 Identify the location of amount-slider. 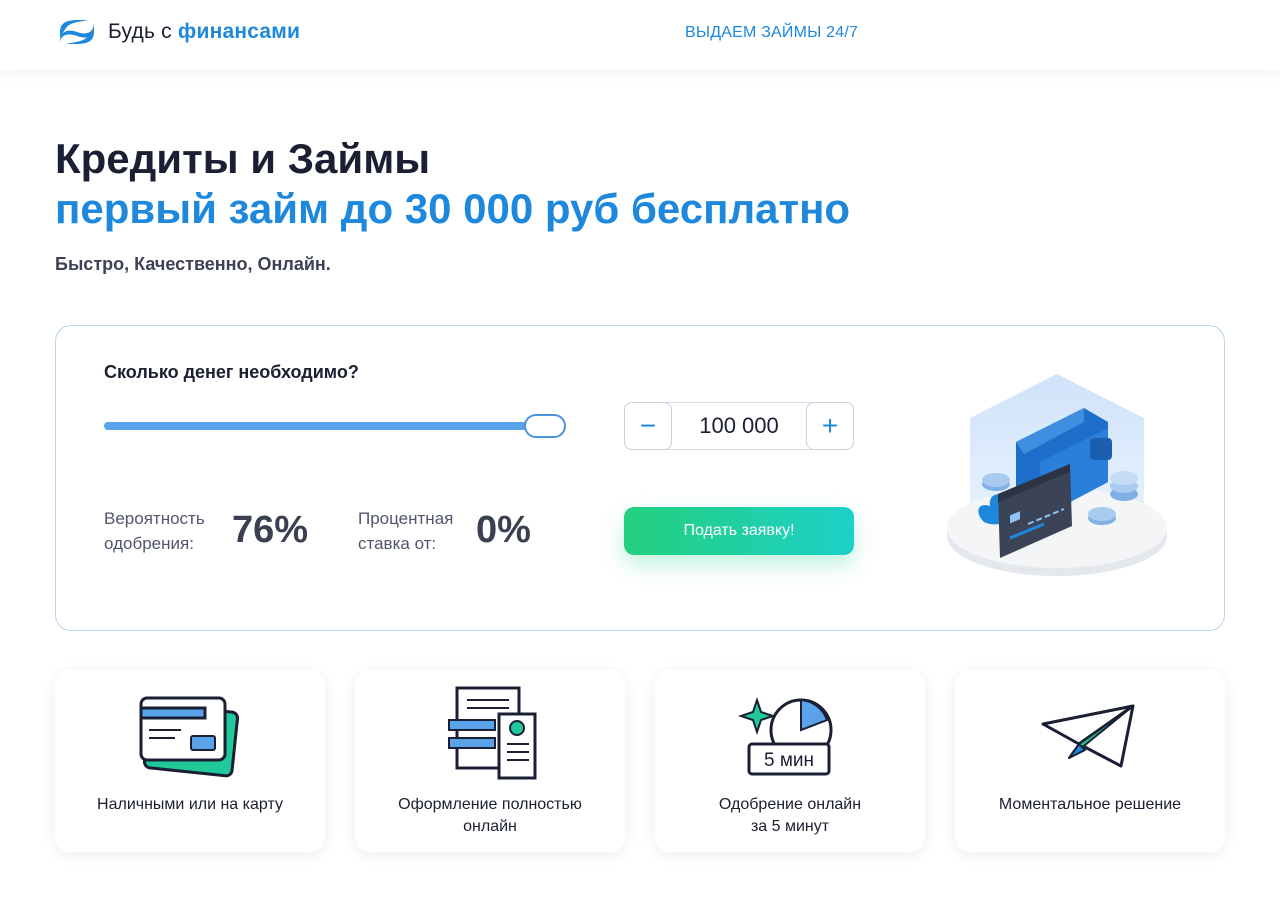
(335, 426).